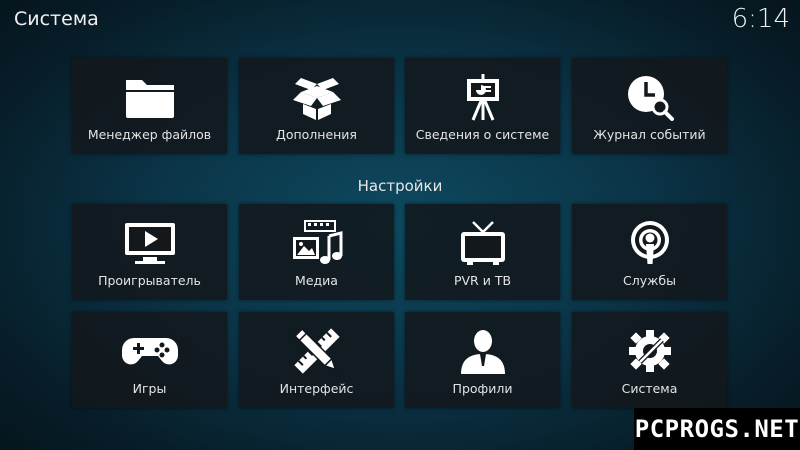 Image resolution: width=800 pixels, height=450 pixels. What do you see at coordinates (149, 280) in the screenshot?
I see `tile-label: Проигрыватель` at bounding box center [149, 280].